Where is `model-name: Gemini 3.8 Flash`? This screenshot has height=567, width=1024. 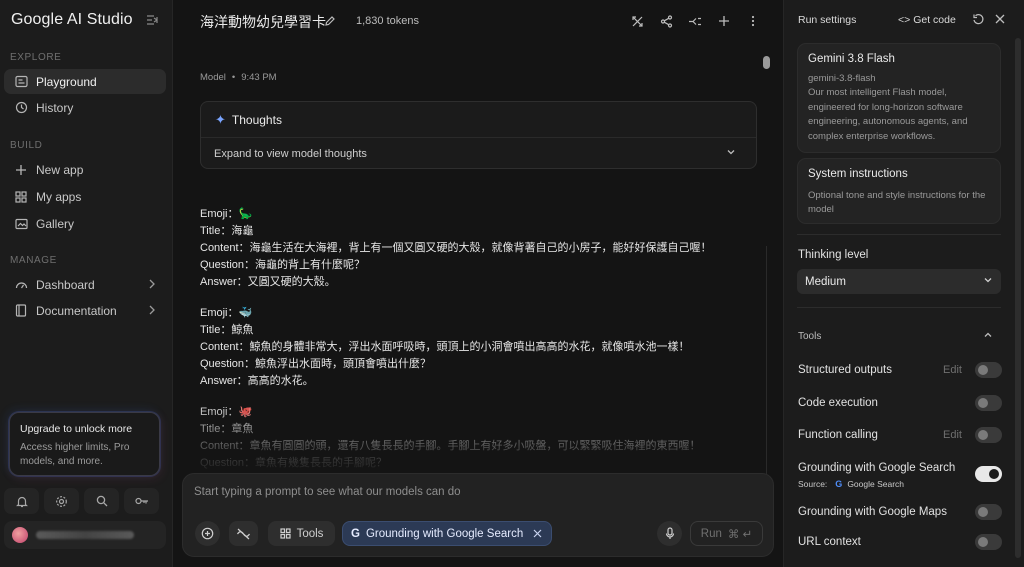
model-name: Gemini 3.8 Flash is located at coordinates (851, 59).